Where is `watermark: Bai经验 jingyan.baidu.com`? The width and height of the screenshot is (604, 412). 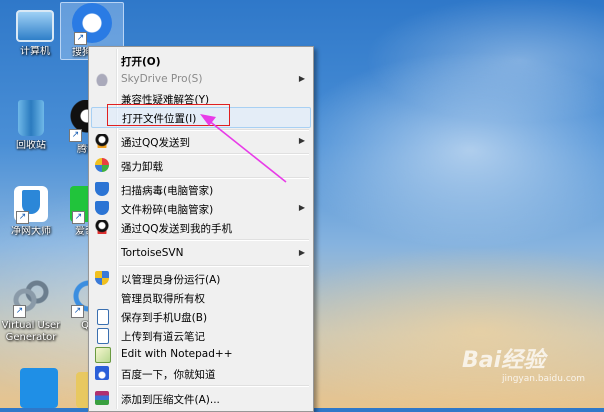
watermark: Bai经验 jingyan.baidu.com is located at coordinates (532, 372).